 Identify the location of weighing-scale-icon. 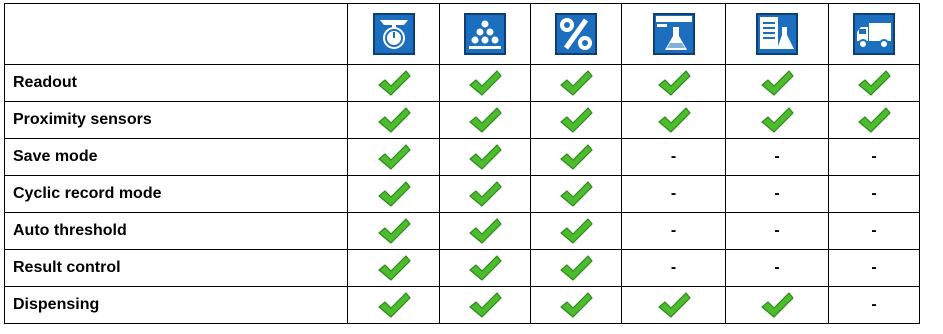
(393, 34).